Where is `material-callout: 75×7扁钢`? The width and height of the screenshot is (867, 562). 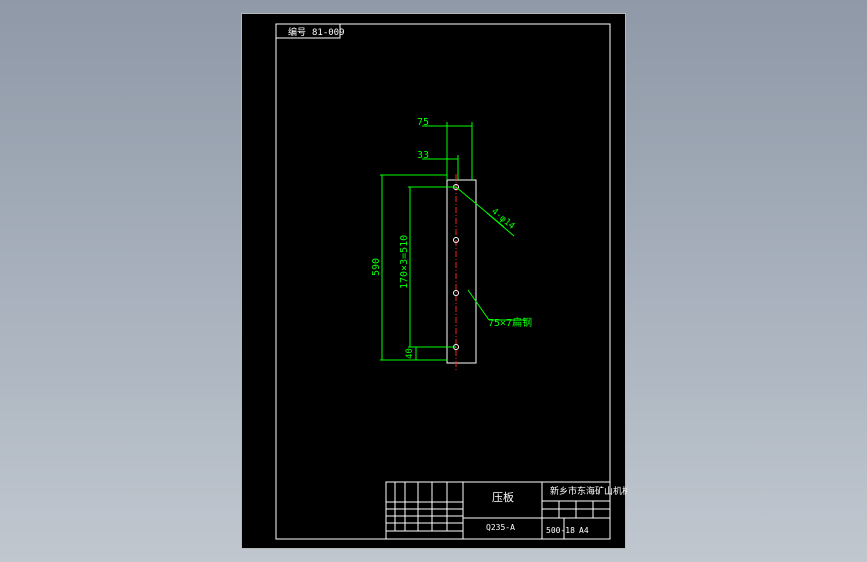 material-callout: 75×7扁钢 is located at coordinates (510, 322).